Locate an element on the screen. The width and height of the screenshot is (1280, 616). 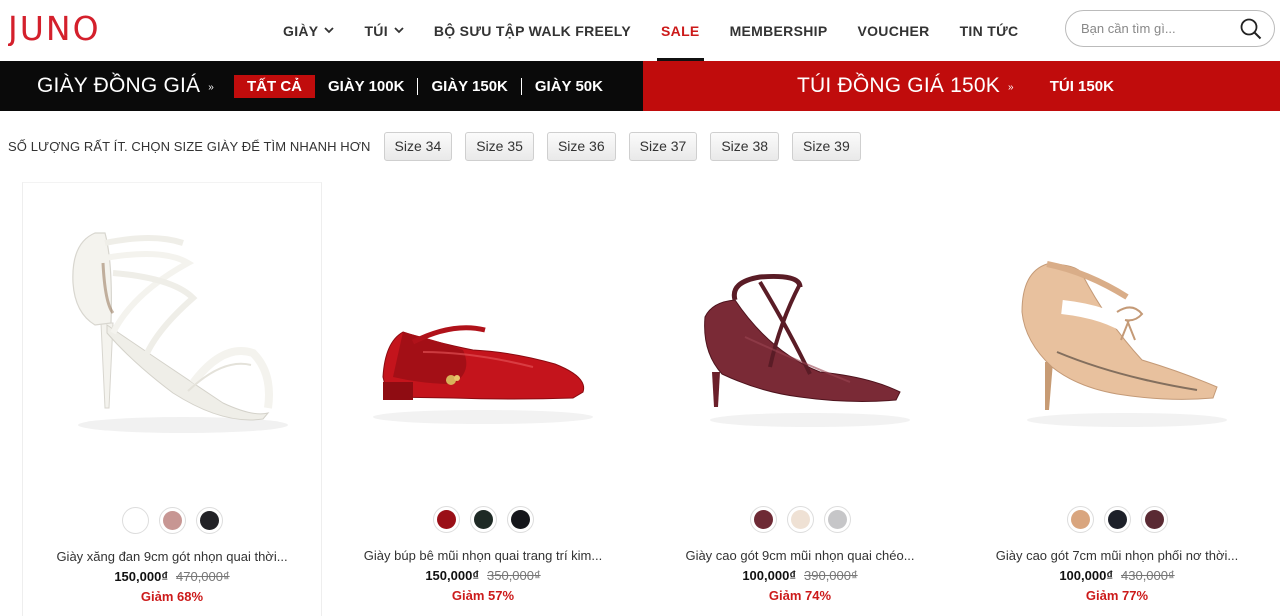
nav-tui: TÚI is located at coordinates (384, 30).